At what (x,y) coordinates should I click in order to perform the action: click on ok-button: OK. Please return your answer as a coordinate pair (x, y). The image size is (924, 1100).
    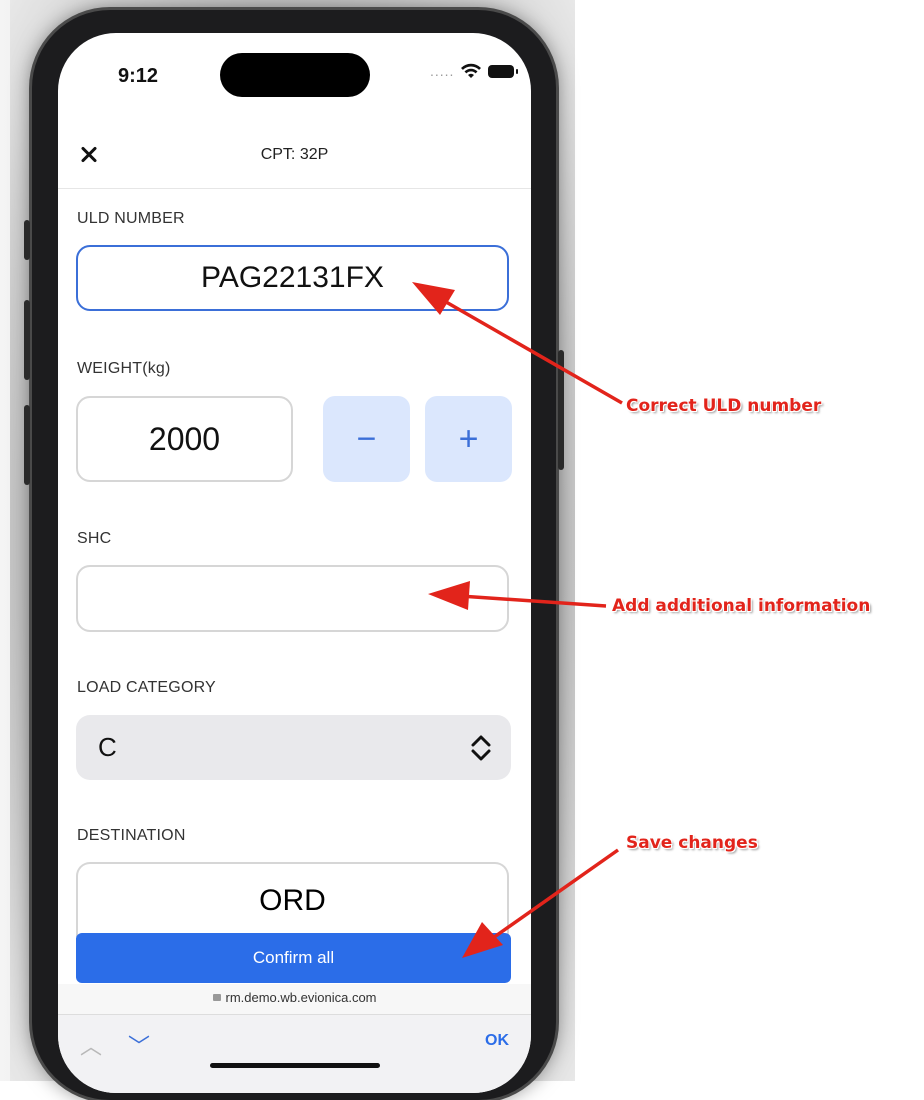
    Looking at the image, I should click on (497, 1041).